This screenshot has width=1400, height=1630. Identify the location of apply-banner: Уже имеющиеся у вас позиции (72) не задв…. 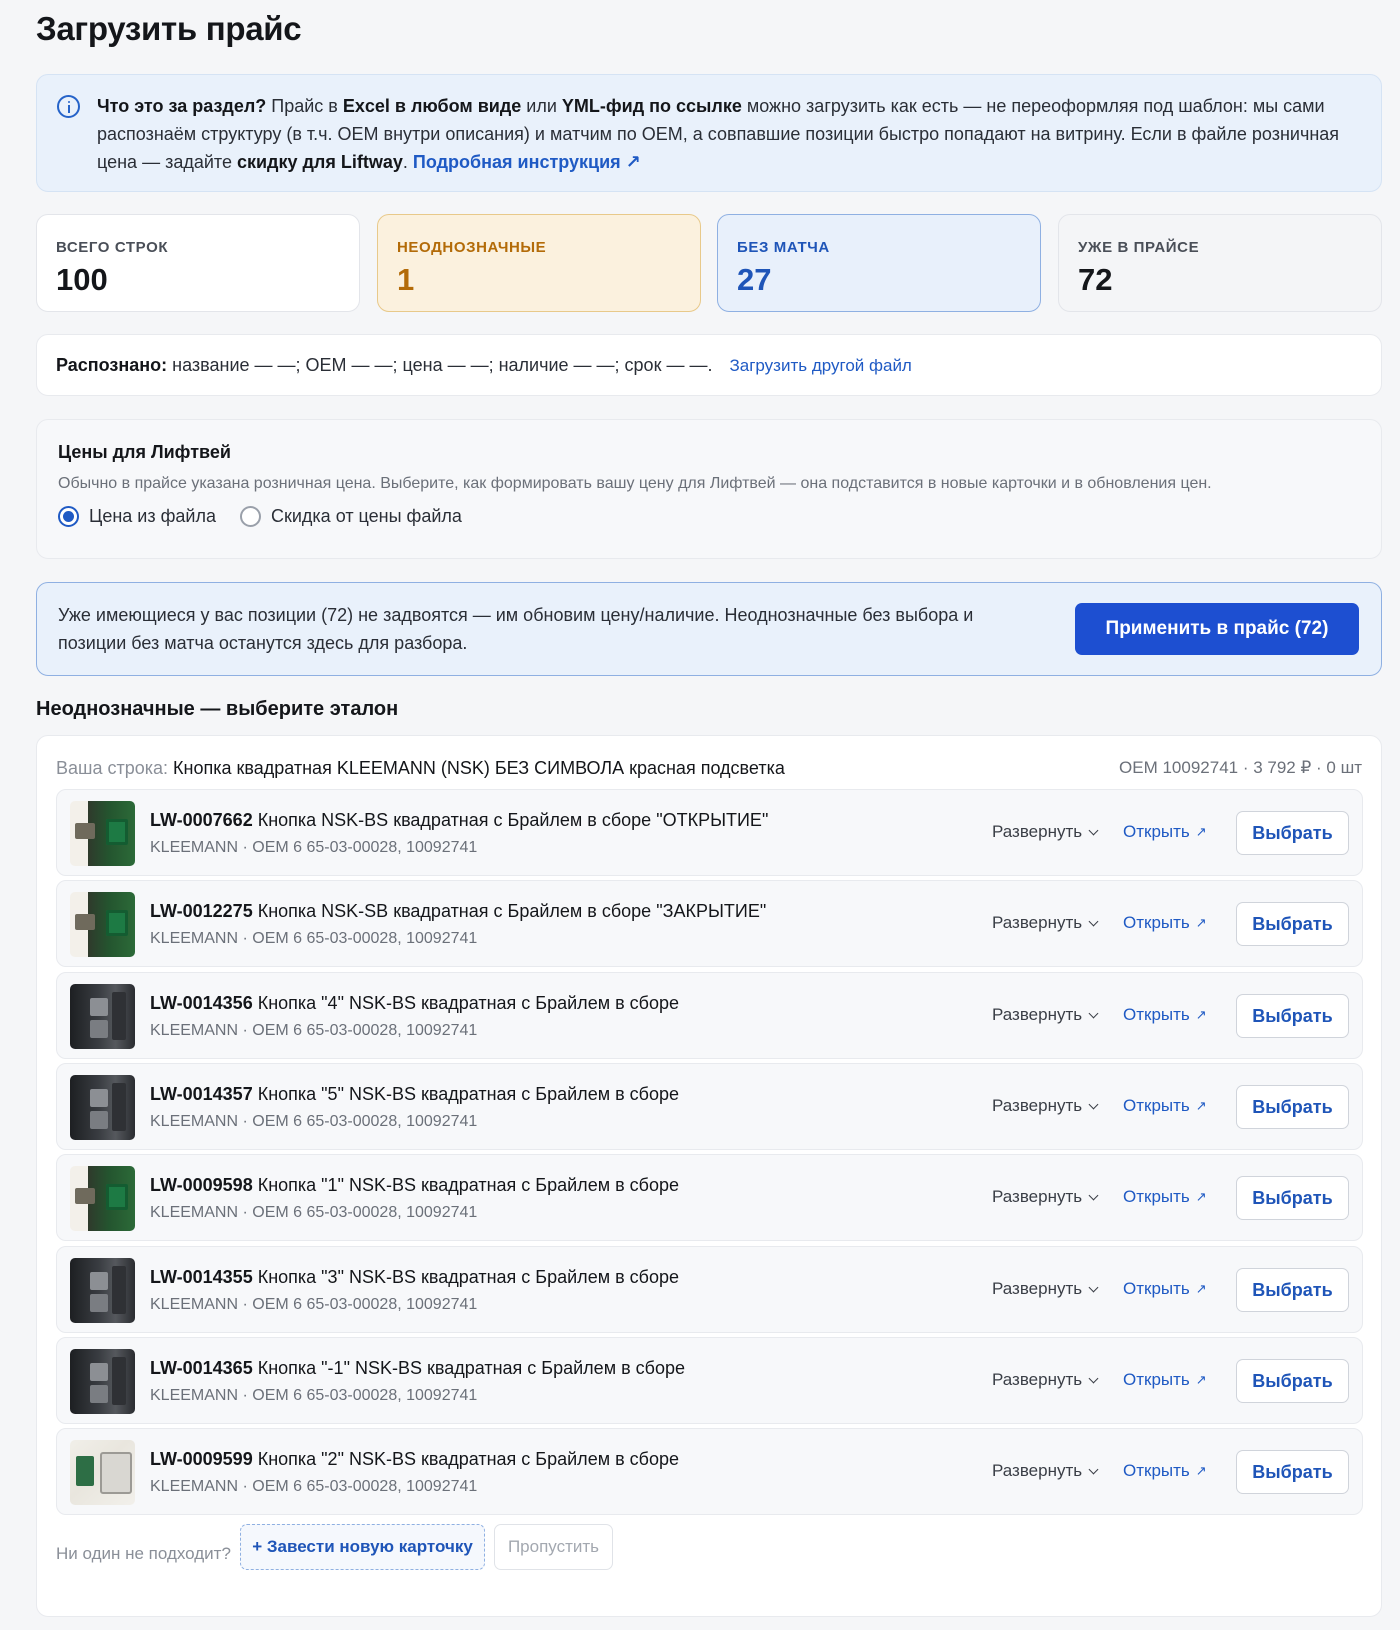
(709, 629).